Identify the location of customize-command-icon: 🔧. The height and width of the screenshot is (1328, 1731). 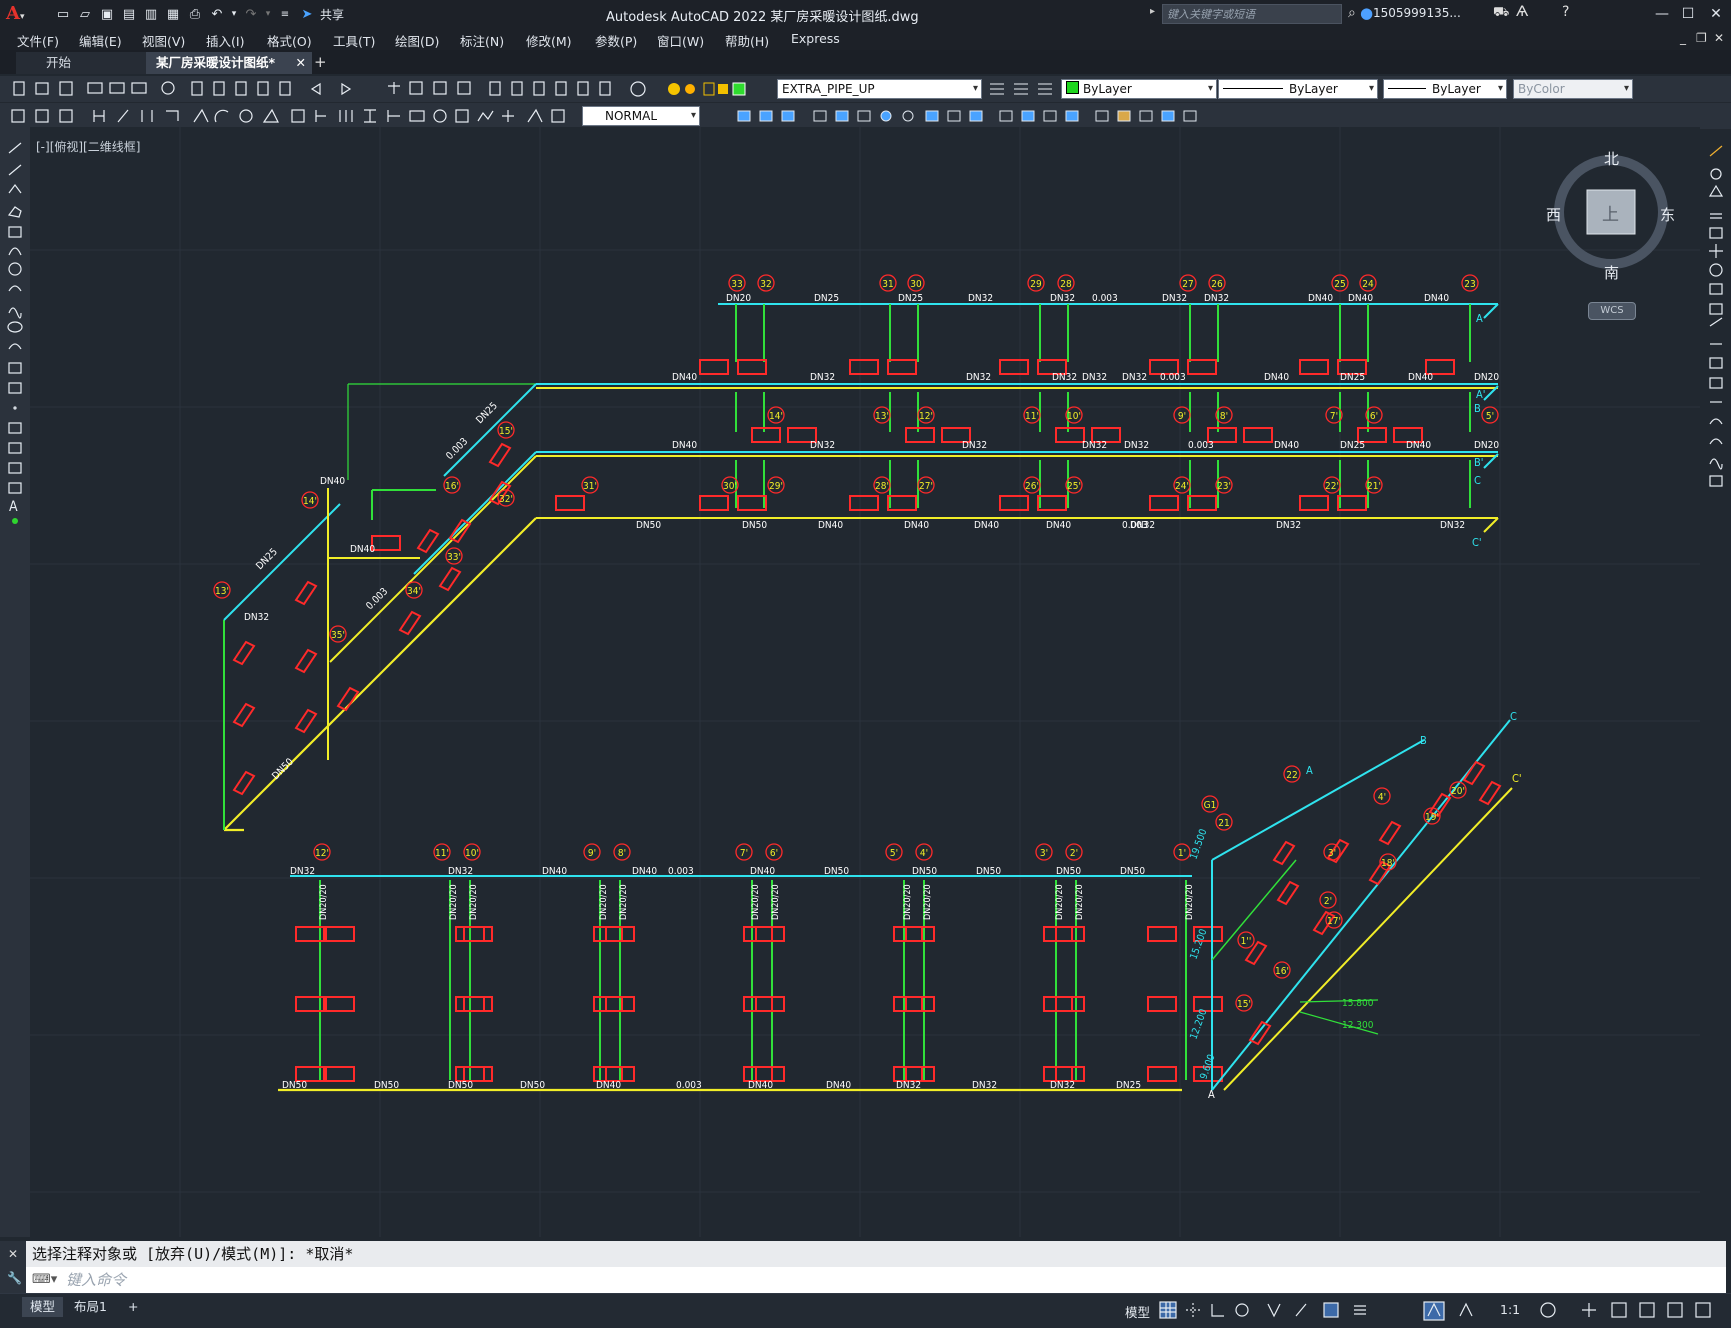
(14, 1278).